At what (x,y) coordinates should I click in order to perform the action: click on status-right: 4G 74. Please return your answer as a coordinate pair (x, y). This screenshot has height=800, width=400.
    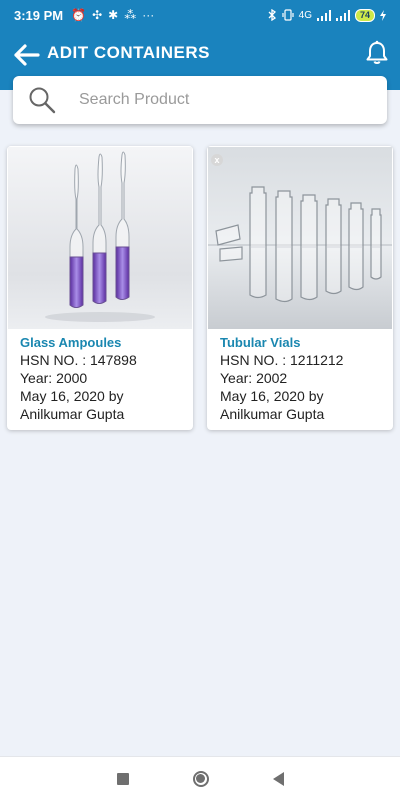
    Looking at the image, I should click on (327, 15).